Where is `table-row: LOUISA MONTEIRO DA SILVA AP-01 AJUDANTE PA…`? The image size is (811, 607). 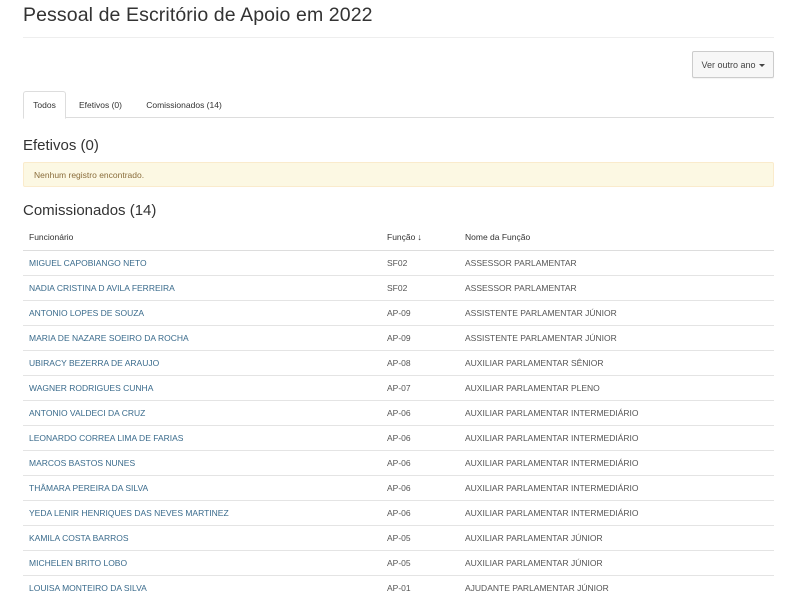 table-row: LOUISA MONTEIRO DA SILVA AP-01 AJUDANTE PA… is located at coordinates (398, 587).